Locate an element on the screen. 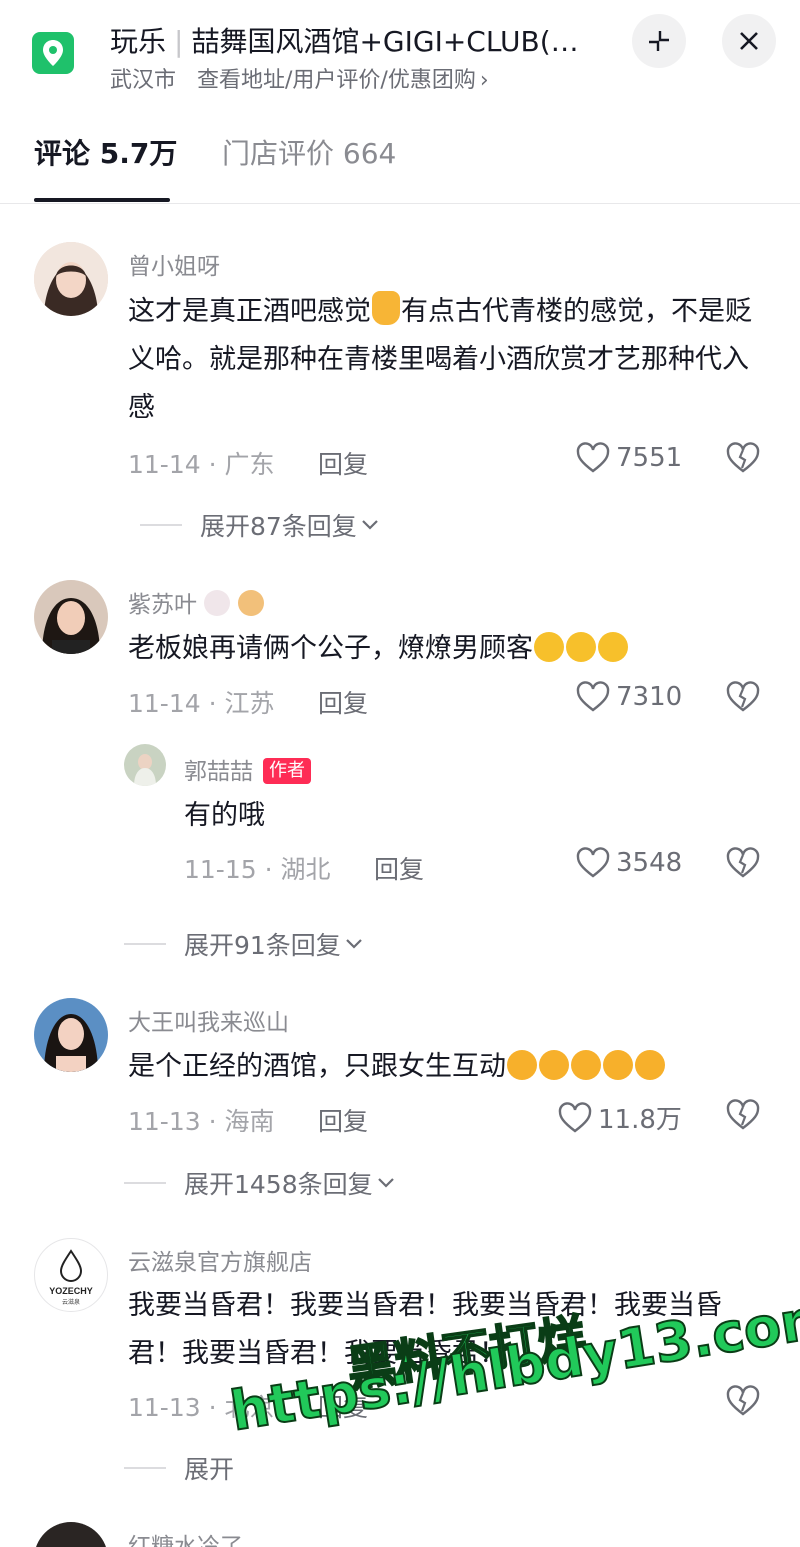 This screenshot has height=1547, width=800. rabbit-emoji is located at coordinates (217, 603).